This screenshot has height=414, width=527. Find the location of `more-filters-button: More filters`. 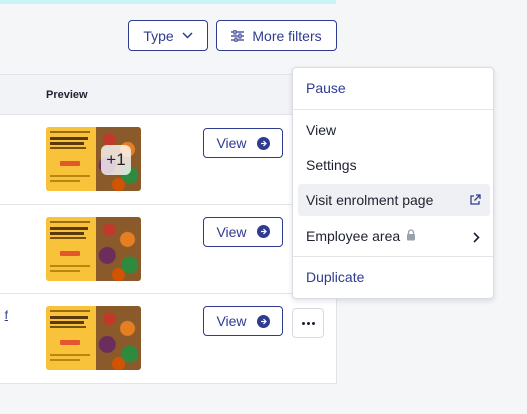

more-filters-button: More filters is located at coordinates (276, 35).